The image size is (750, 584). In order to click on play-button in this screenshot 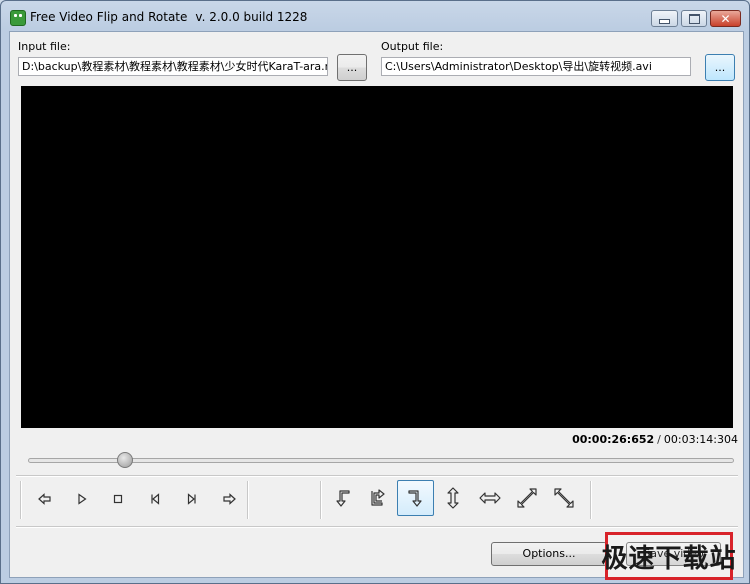, I will do `click(82, 499)`.